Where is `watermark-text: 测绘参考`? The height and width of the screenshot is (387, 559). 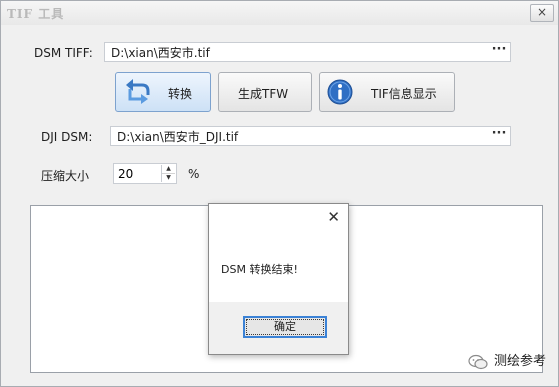 watermark-text: 测绘参考 is located at coordinates (519, 361).